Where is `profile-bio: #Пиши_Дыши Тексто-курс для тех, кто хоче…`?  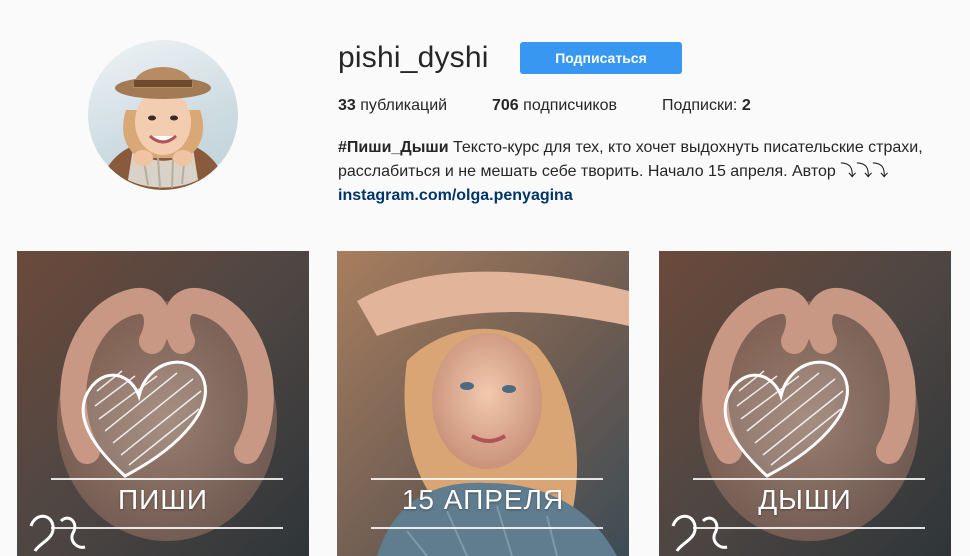 profile-bio: #Пиши_Дыши Тексто-курс для тех, кто хоче… is located at coordinates (645, 172).